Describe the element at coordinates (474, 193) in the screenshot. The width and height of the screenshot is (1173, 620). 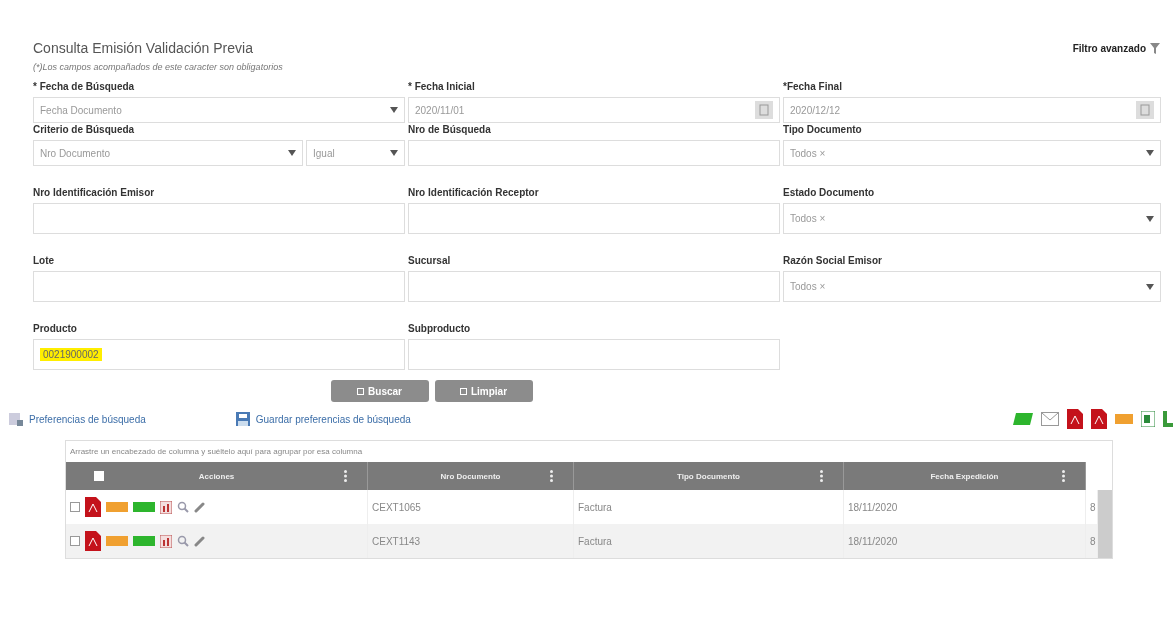
I see `field-label: Nro Identificación Receptor` at that location.